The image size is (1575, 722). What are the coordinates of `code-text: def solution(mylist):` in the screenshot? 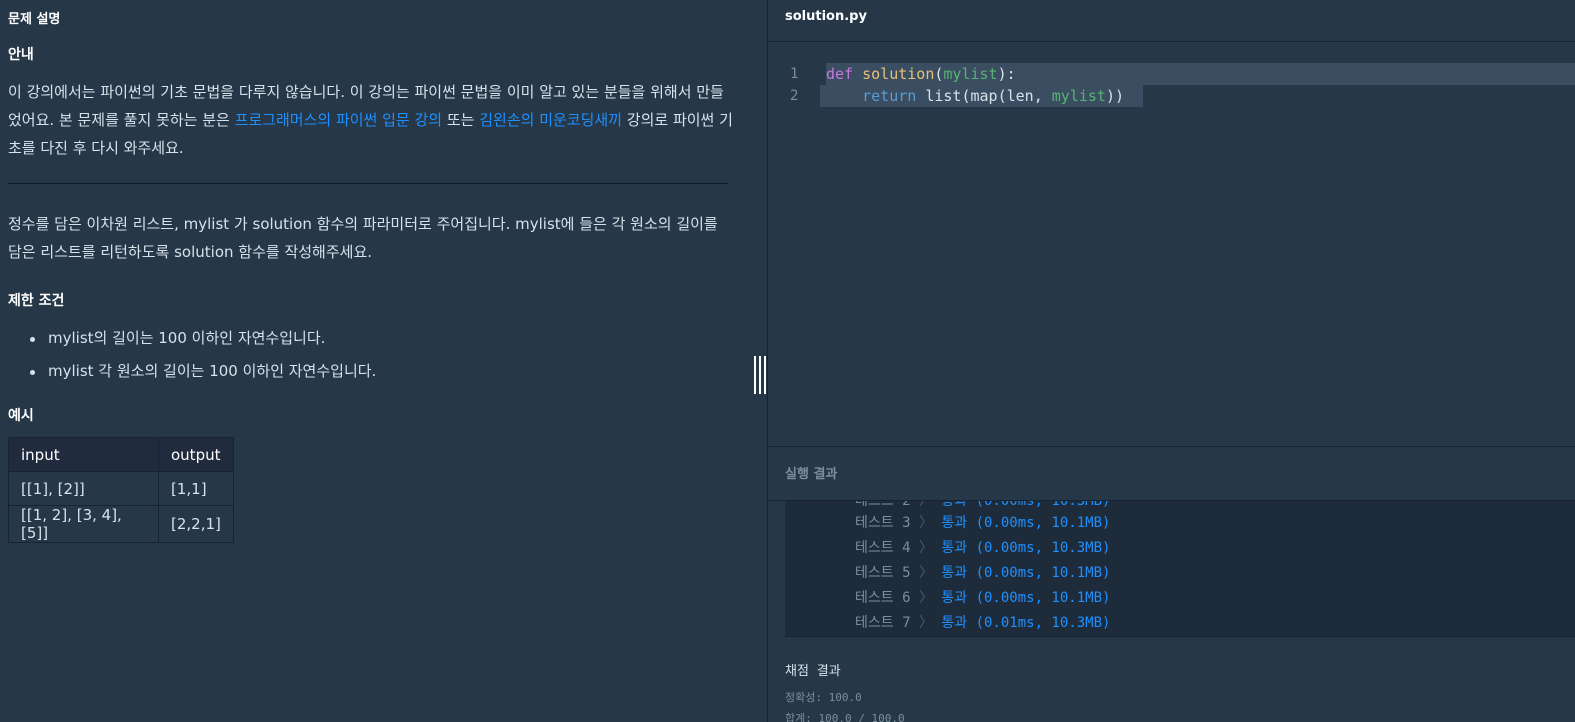 It's located at (921, 74).